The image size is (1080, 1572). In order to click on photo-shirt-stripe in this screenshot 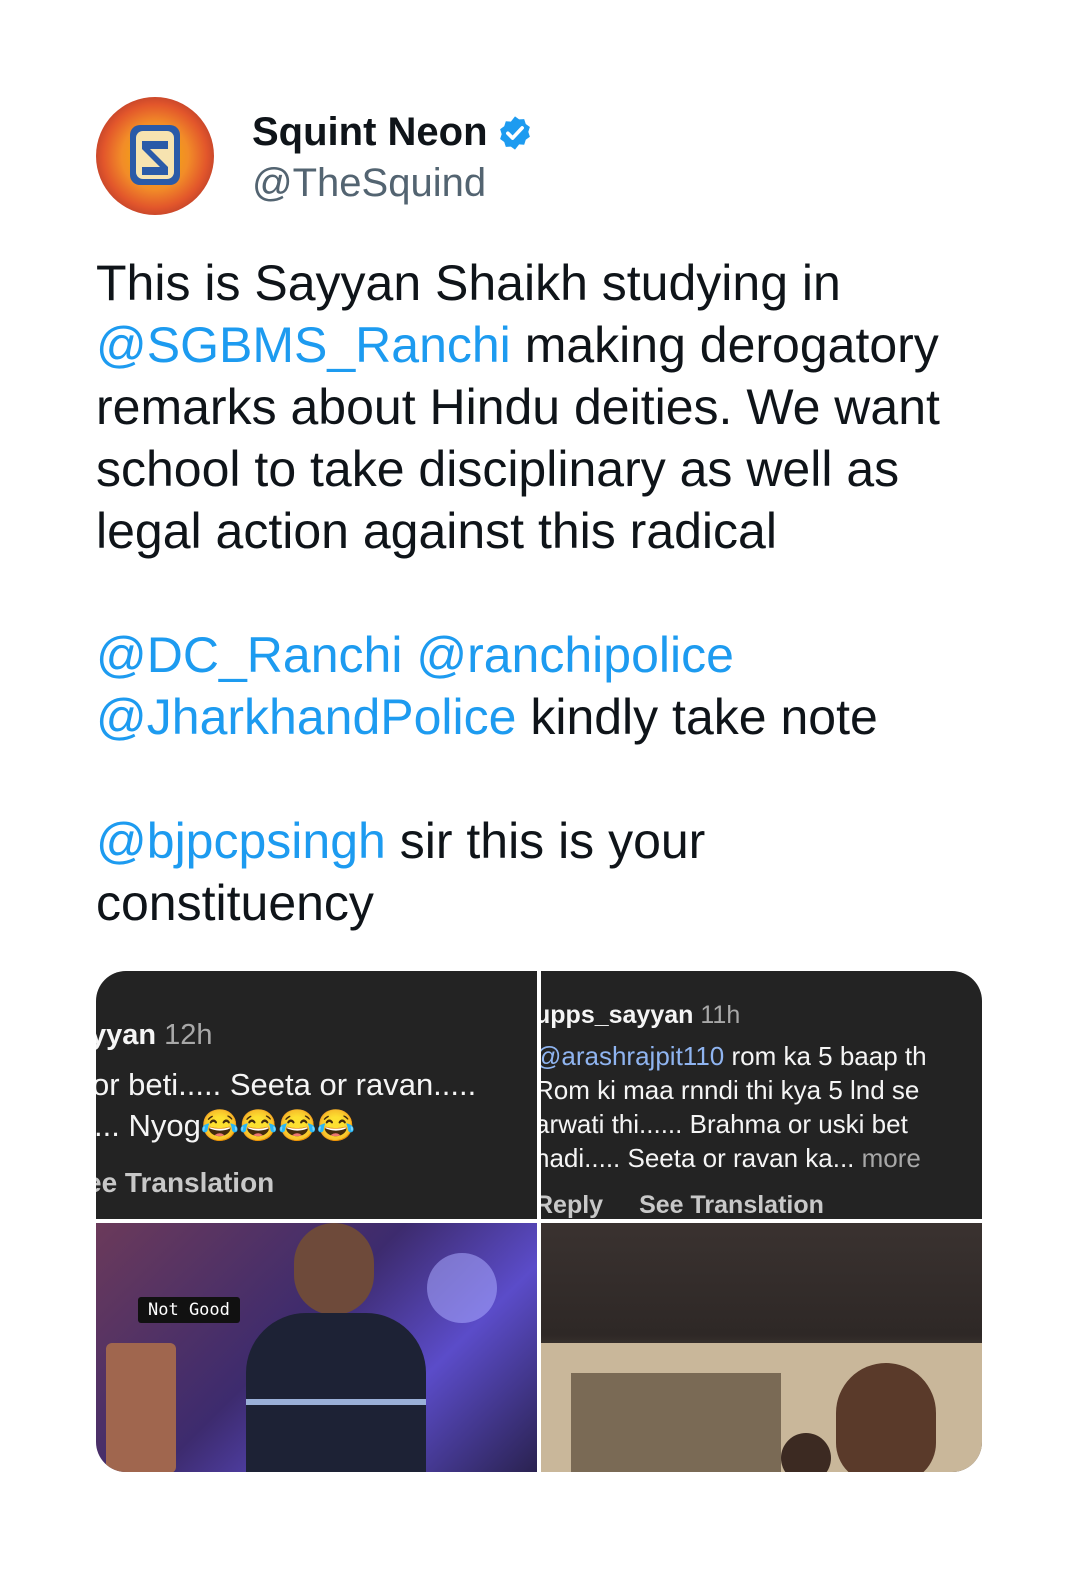, I will do `click(336, 1402)`.